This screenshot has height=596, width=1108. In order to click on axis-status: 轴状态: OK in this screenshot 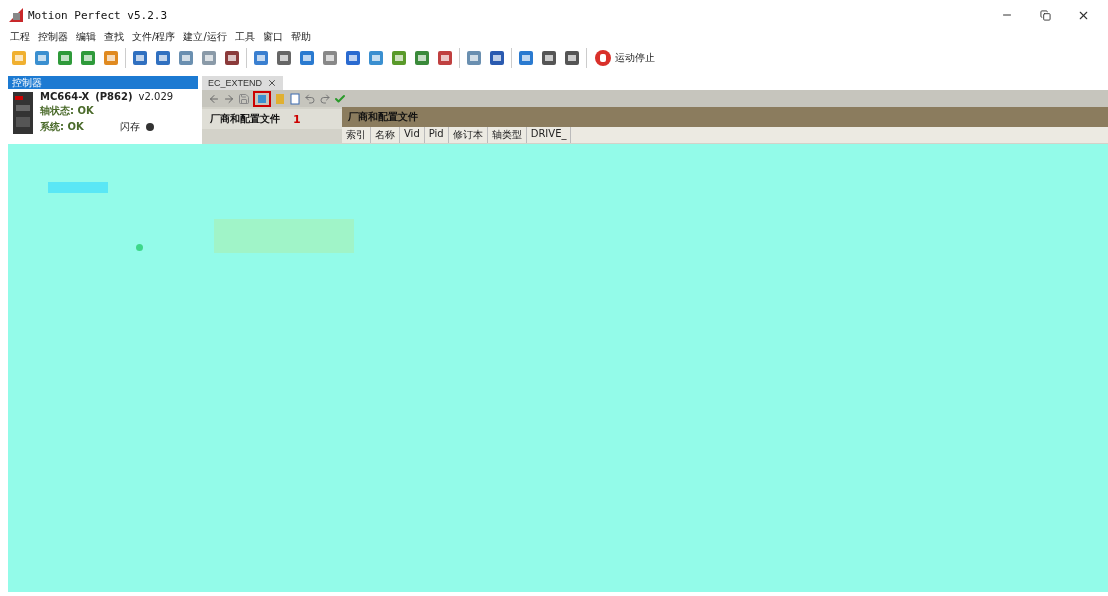, I will do `click(67, 111)`.